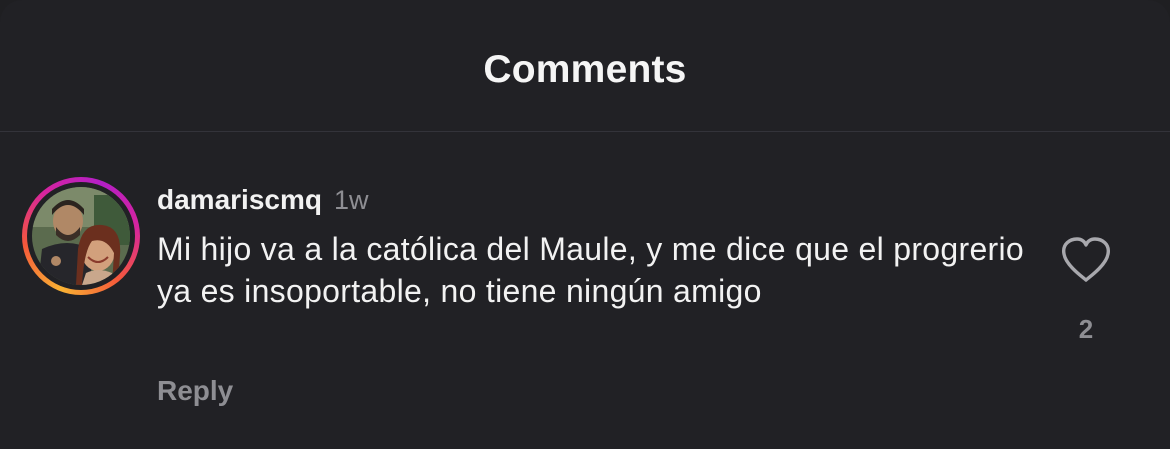 Image resolution: width=1170 pixels, height=449 pixels. I want to click on comment-header: damariscmq 1w, so click(262, 200).